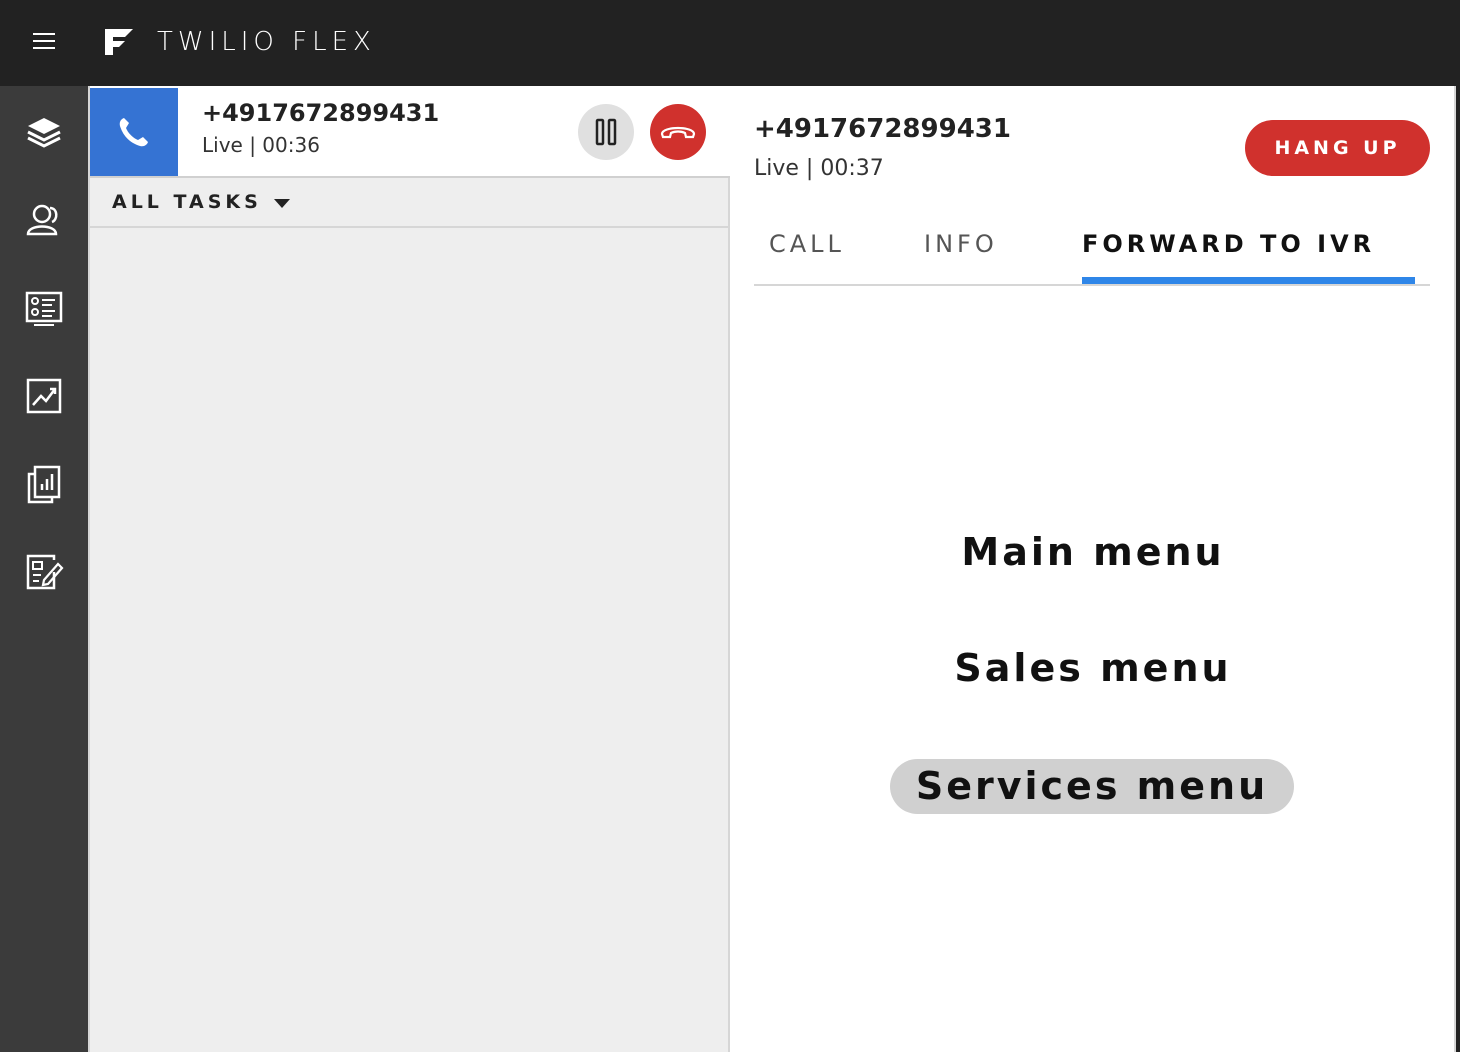 This screenshot has height=1052, width=1460. Describe the element at coordinates (730, 43) in the screenshot. I see `top-bar: TWILIO FLEX` at that location.